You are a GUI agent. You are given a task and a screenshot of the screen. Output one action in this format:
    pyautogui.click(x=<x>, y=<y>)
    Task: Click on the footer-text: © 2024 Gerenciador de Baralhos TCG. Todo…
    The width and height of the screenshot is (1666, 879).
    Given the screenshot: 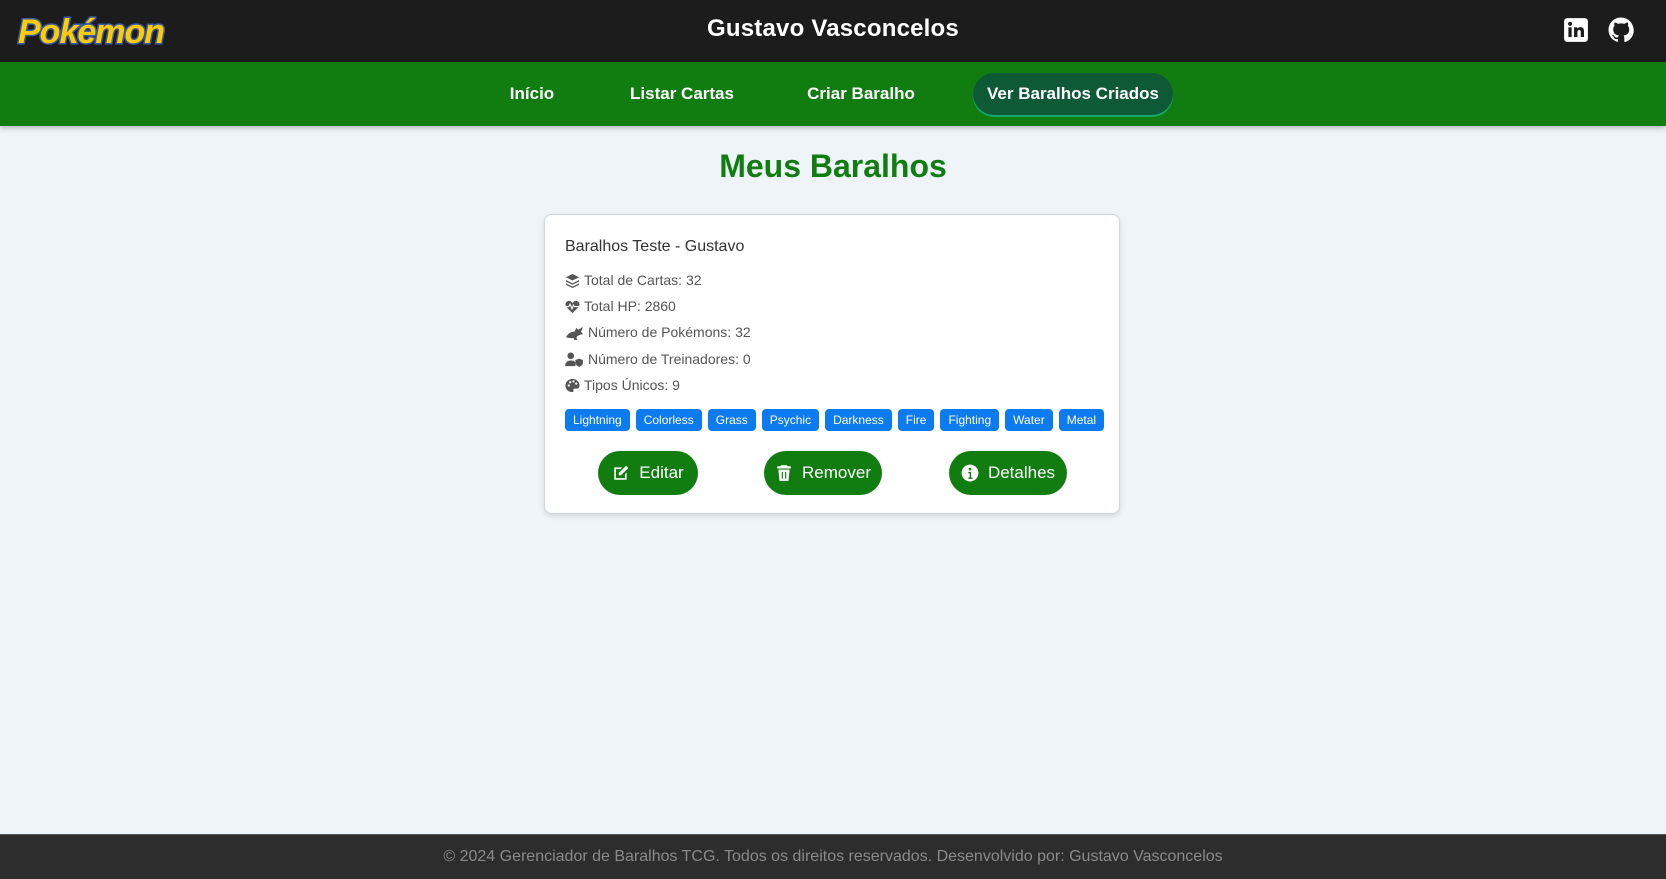 What is the action you would take?
    pyautogui.click(x=833, y=856)
    